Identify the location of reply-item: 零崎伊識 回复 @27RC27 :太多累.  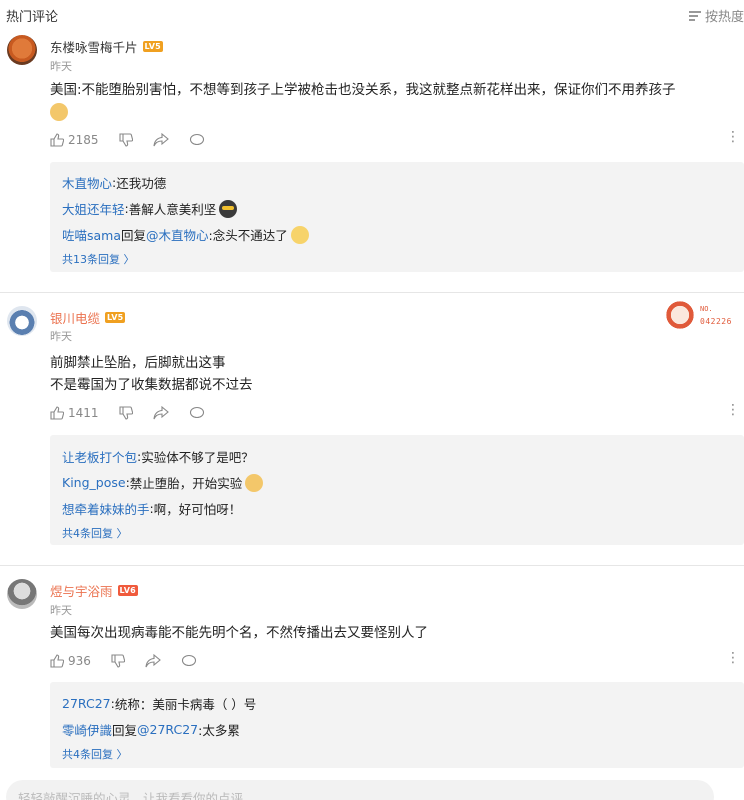
(151, 729).